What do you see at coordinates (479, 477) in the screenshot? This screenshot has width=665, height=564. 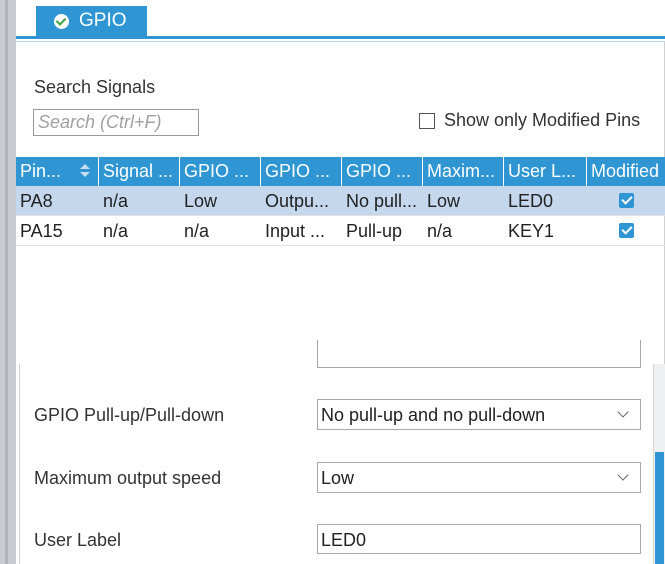 I see `speed-select: Low` at bounding box center [479, 477].